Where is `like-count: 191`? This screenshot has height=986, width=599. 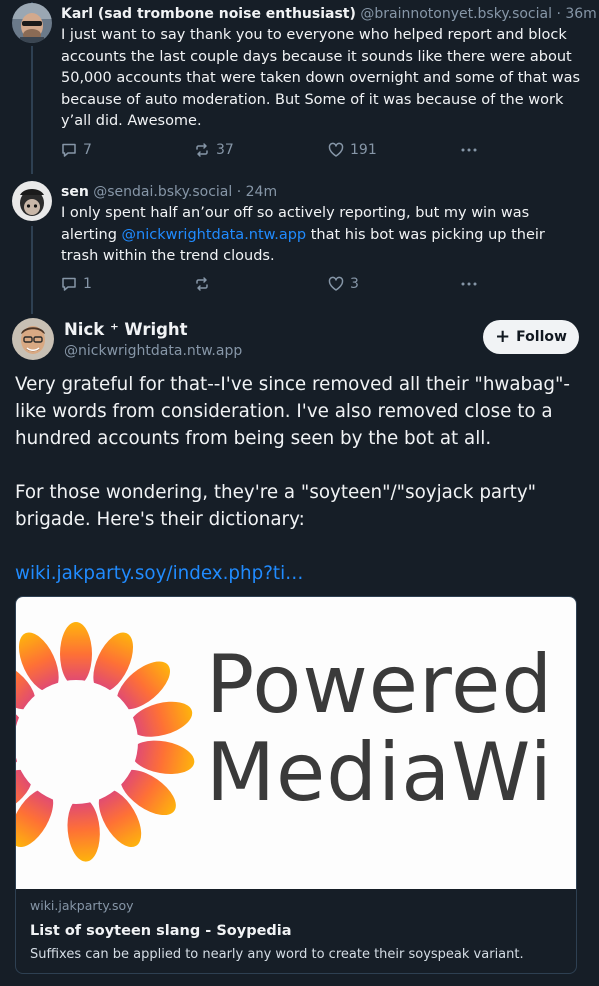 like-count: 191 is located at coordinates (363, 150).